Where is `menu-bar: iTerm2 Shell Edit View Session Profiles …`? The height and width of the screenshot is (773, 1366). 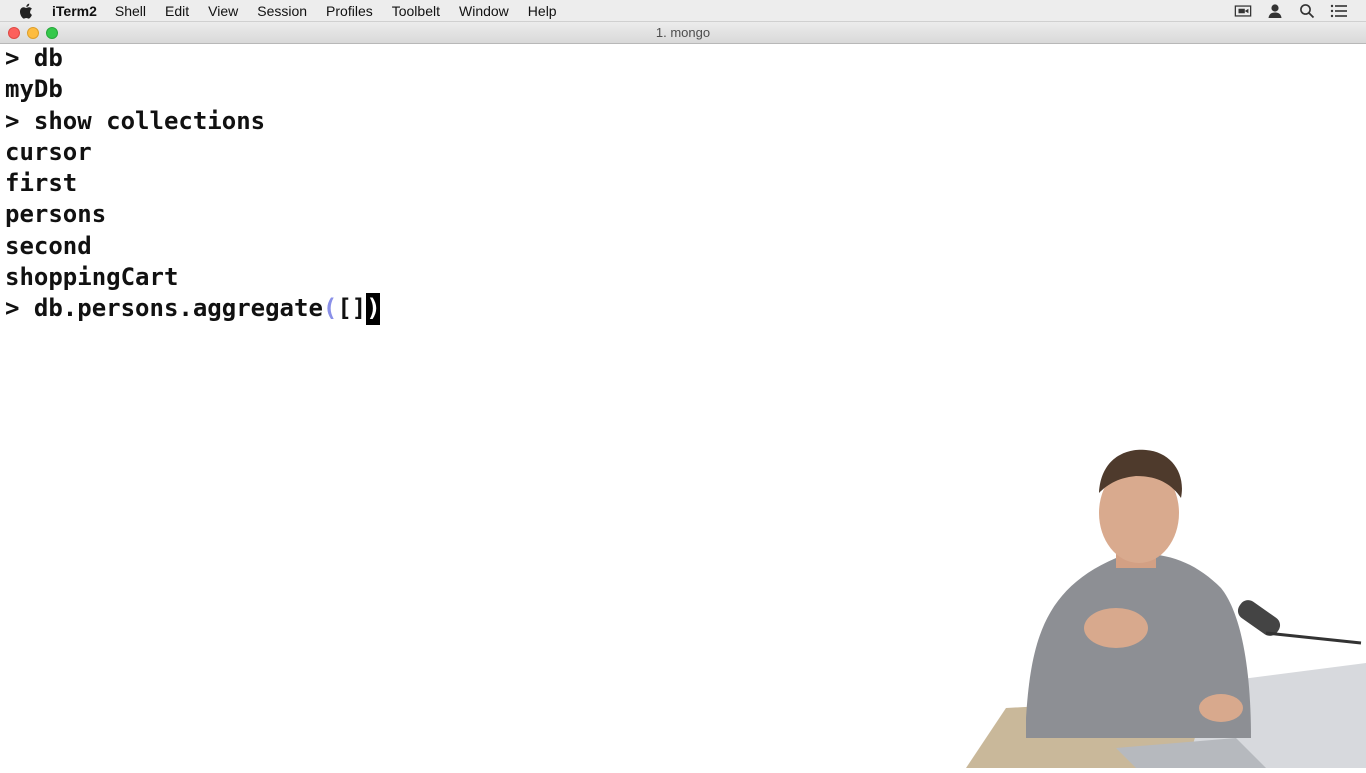 menu-bar: iTerm2 Shell Edit View Session Profiles … is located at coordinates (683, 11).